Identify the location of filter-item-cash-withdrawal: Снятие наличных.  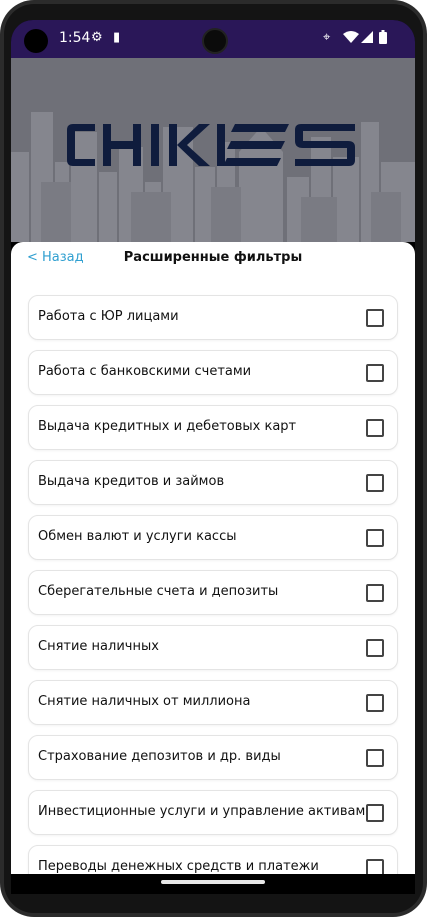
(213, 647).